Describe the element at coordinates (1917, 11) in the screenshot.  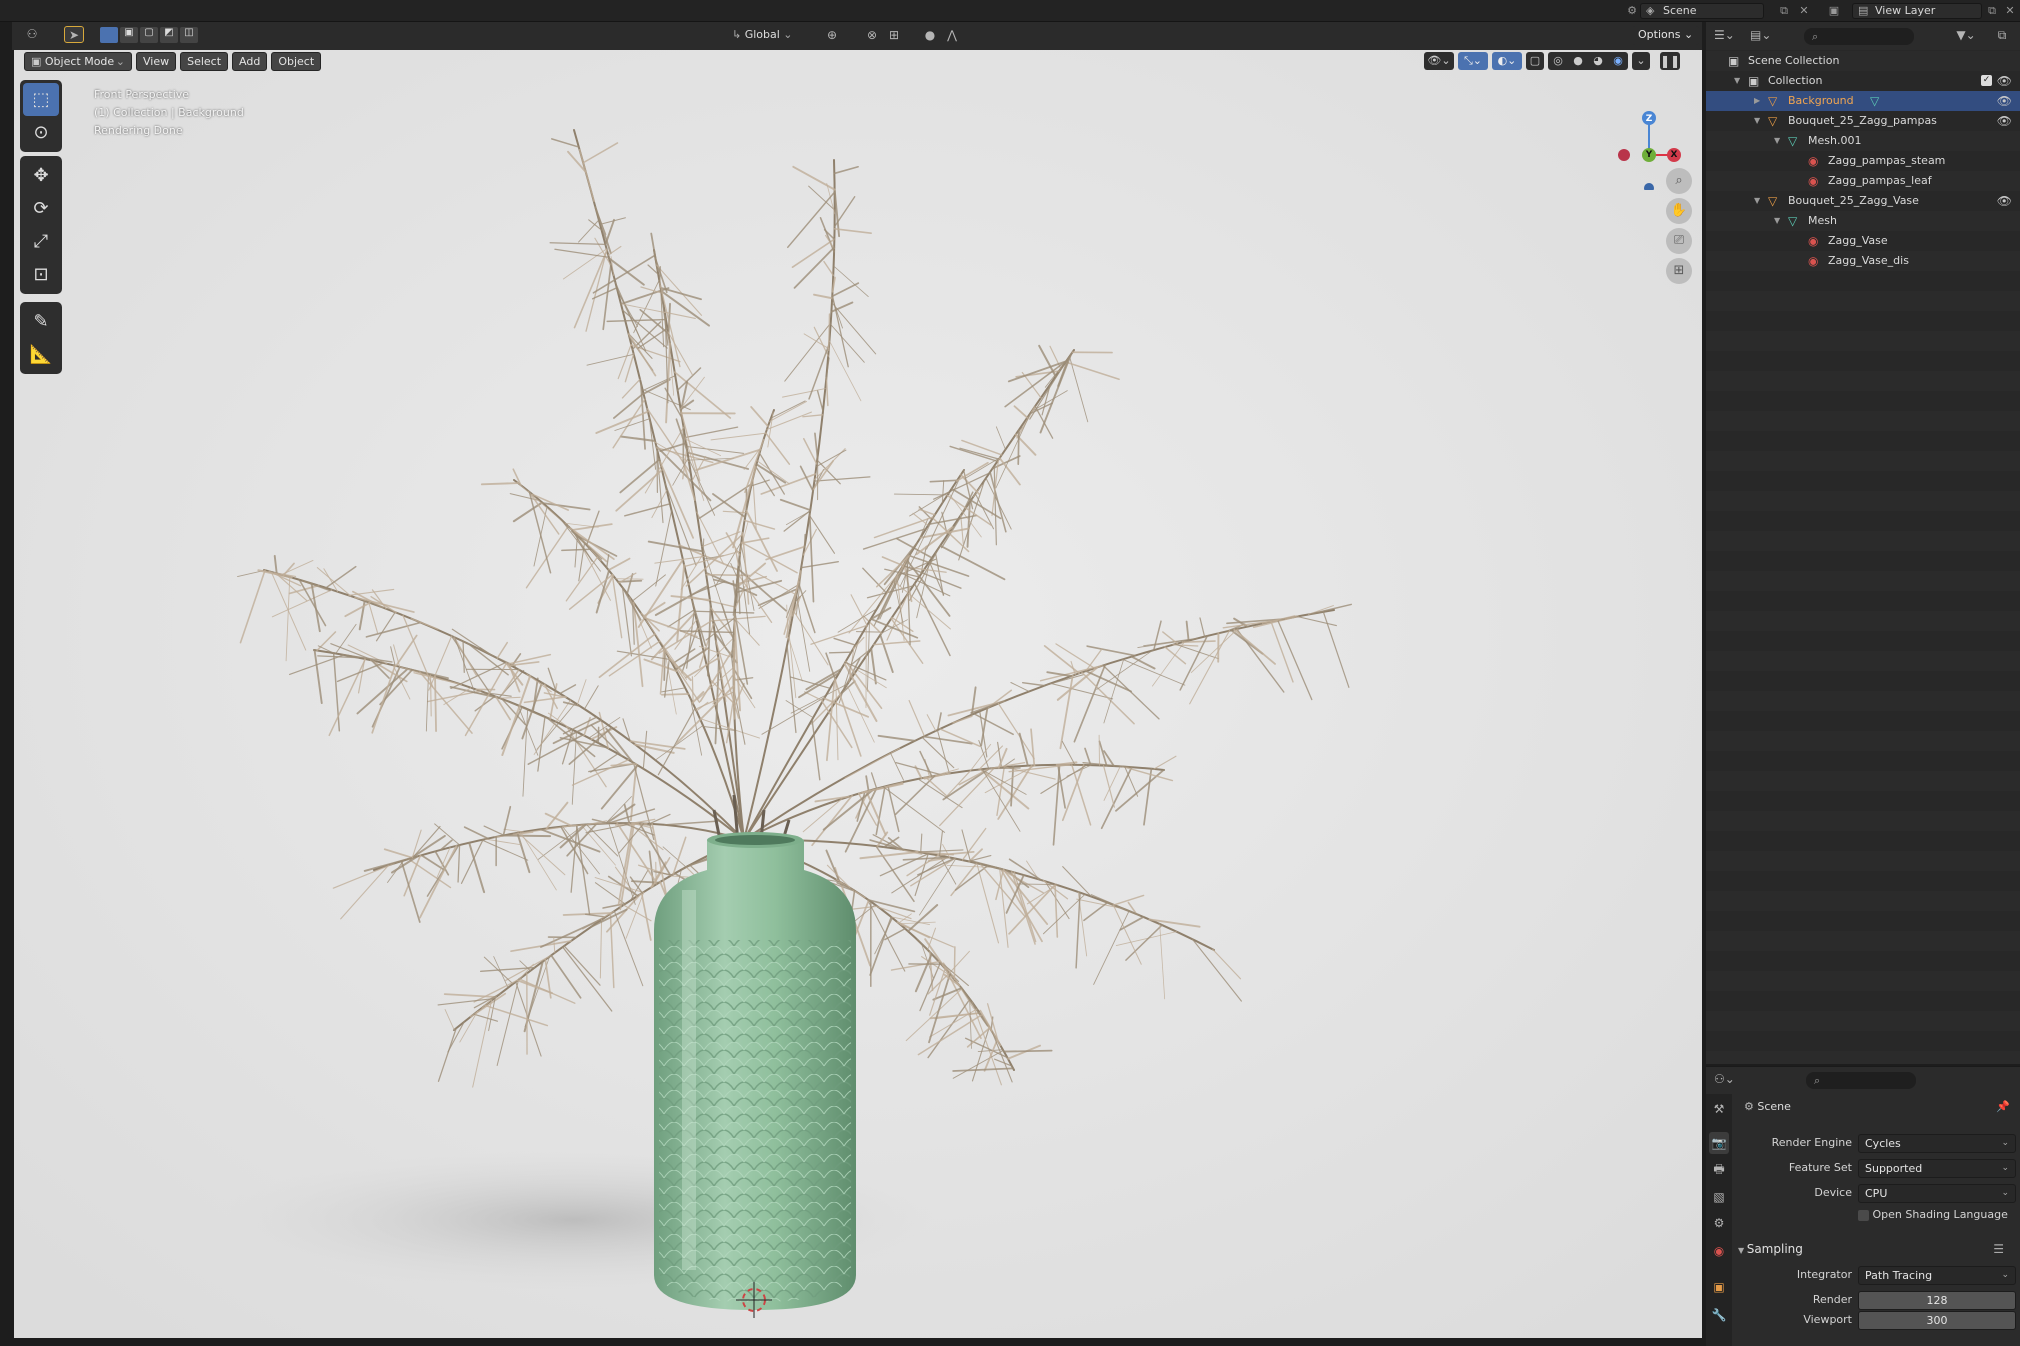
I see `view-layer-selector: ▤ View Layer` at that location.